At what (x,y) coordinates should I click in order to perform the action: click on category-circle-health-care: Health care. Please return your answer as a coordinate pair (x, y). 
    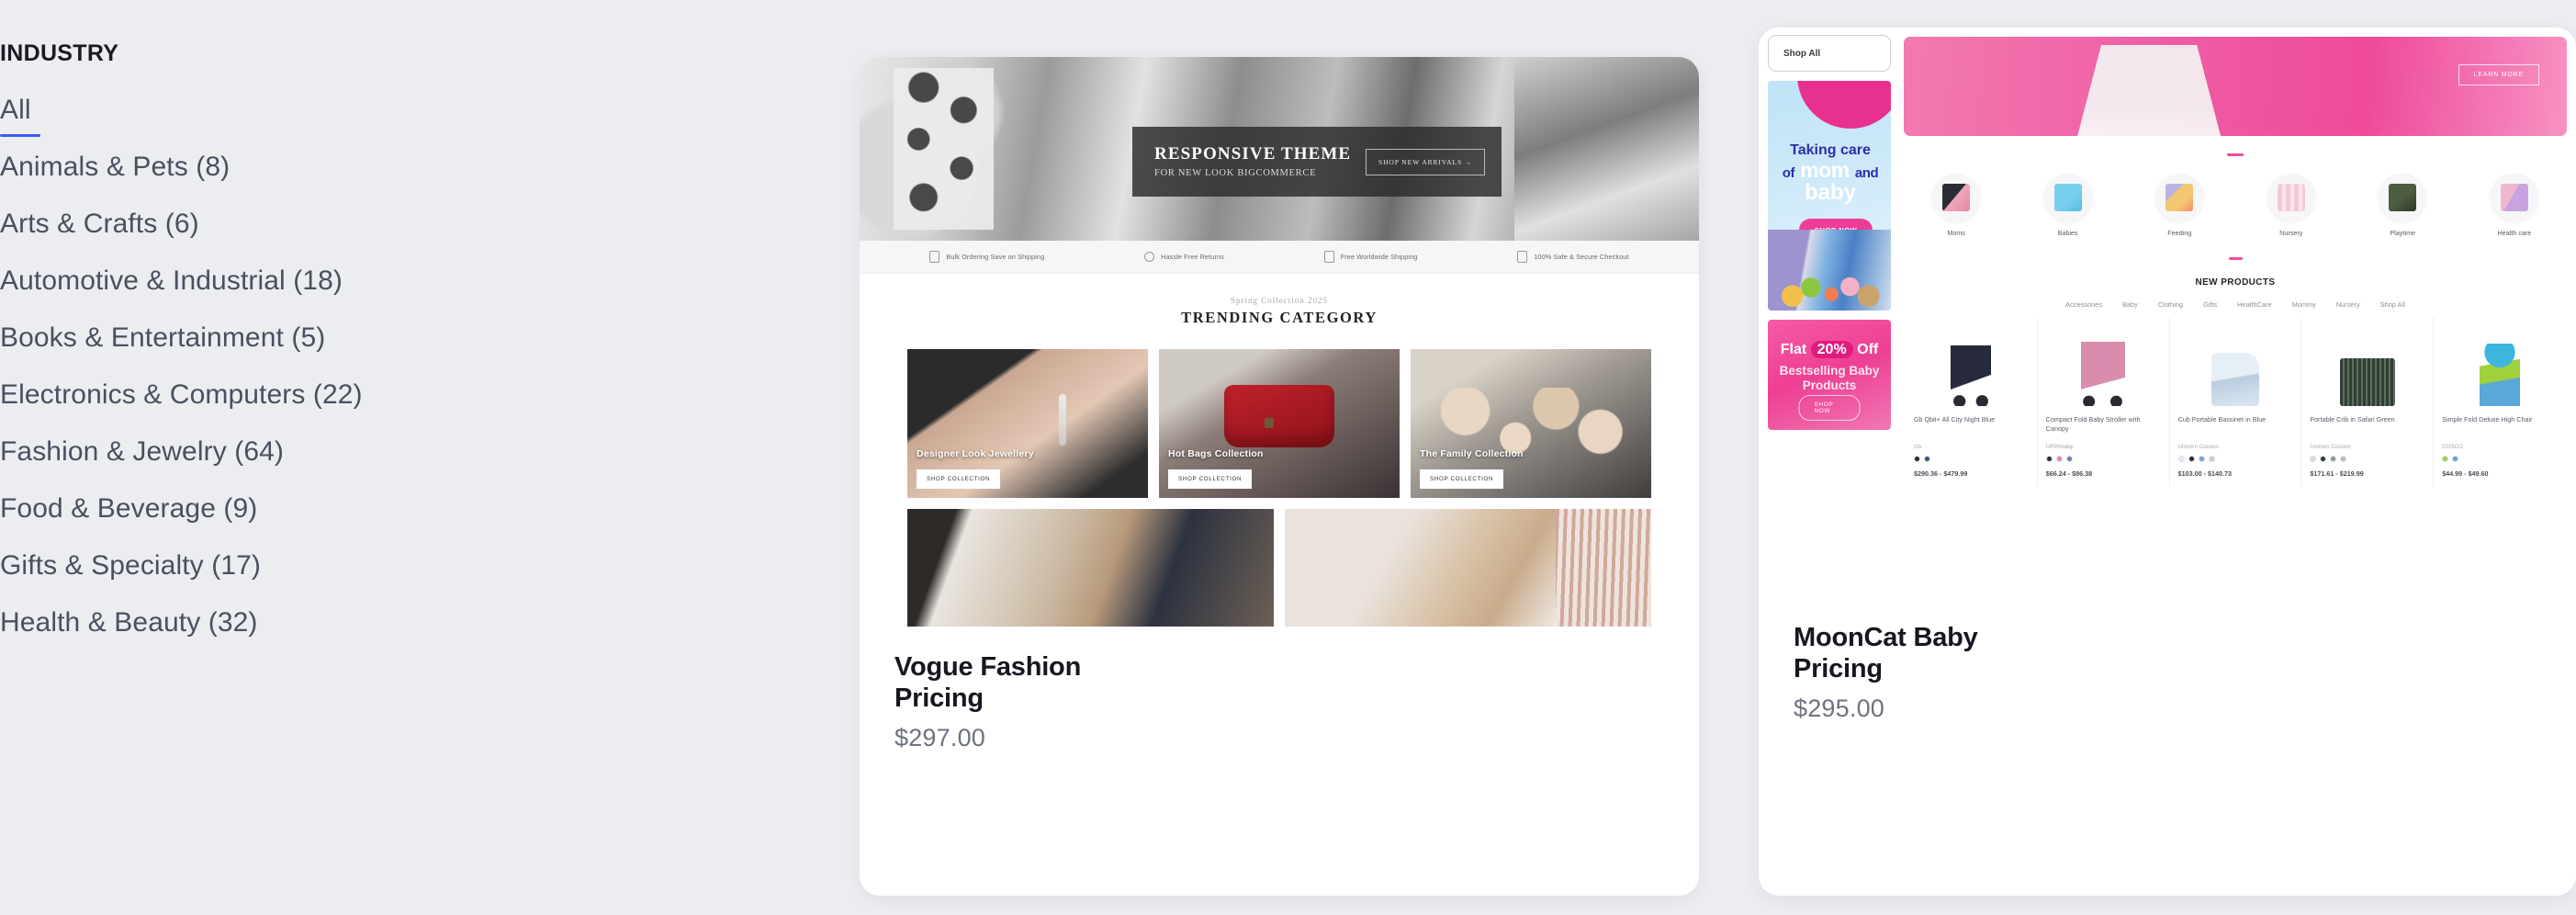
    Looking at the image, I should click on (2514, 205).